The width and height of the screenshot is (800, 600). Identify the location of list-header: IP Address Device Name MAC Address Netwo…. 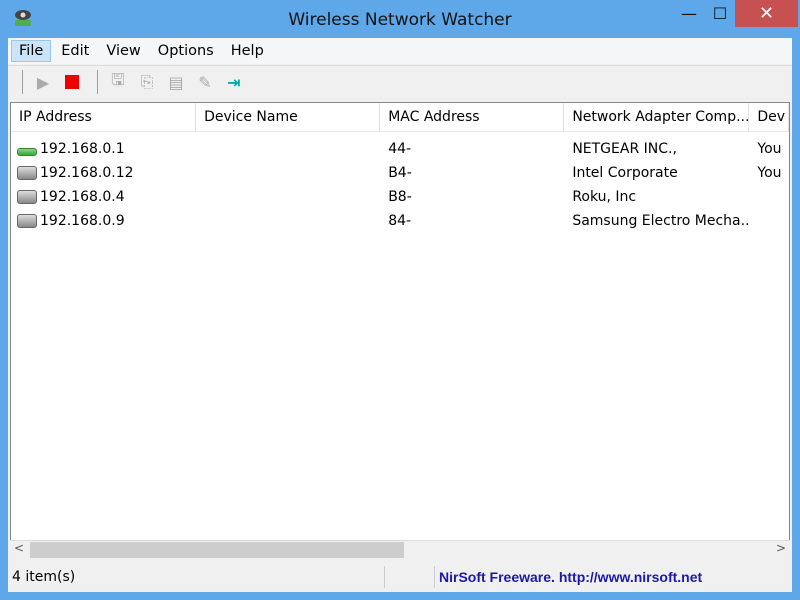
(400, 117).